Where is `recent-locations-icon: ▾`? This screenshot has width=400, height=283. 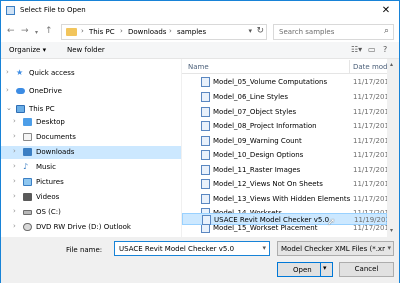 recent-locations-icon: ▾ is located at coordinates (36, 33).